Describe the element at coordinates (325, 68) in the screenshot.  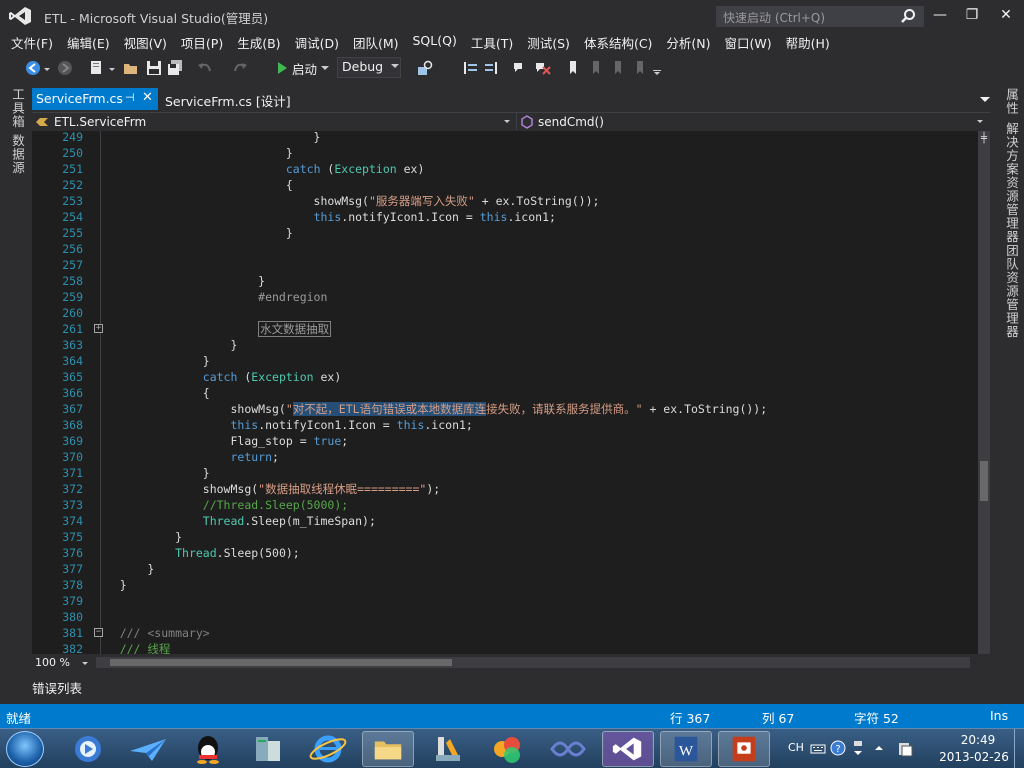
I see `start-dropdown-icon` at that location.